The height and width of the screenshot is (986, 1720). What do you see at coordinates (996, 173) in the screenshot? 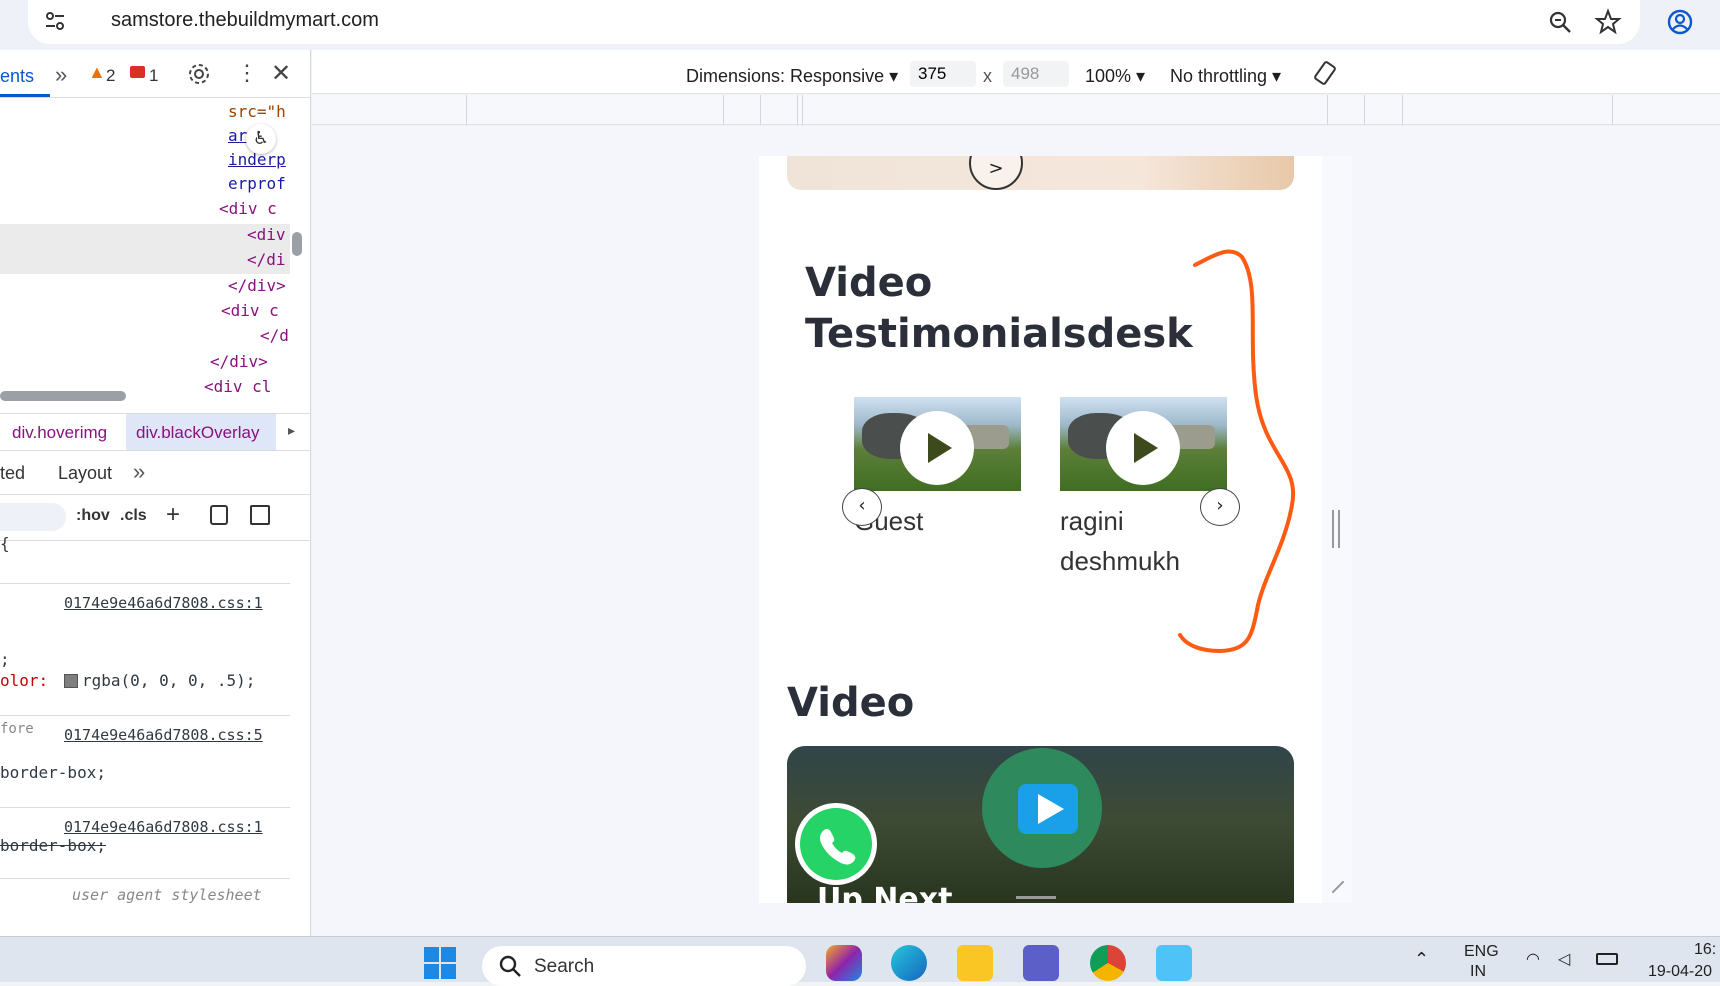
I see `banner-next-button: >` at bounding box center [996, 173].